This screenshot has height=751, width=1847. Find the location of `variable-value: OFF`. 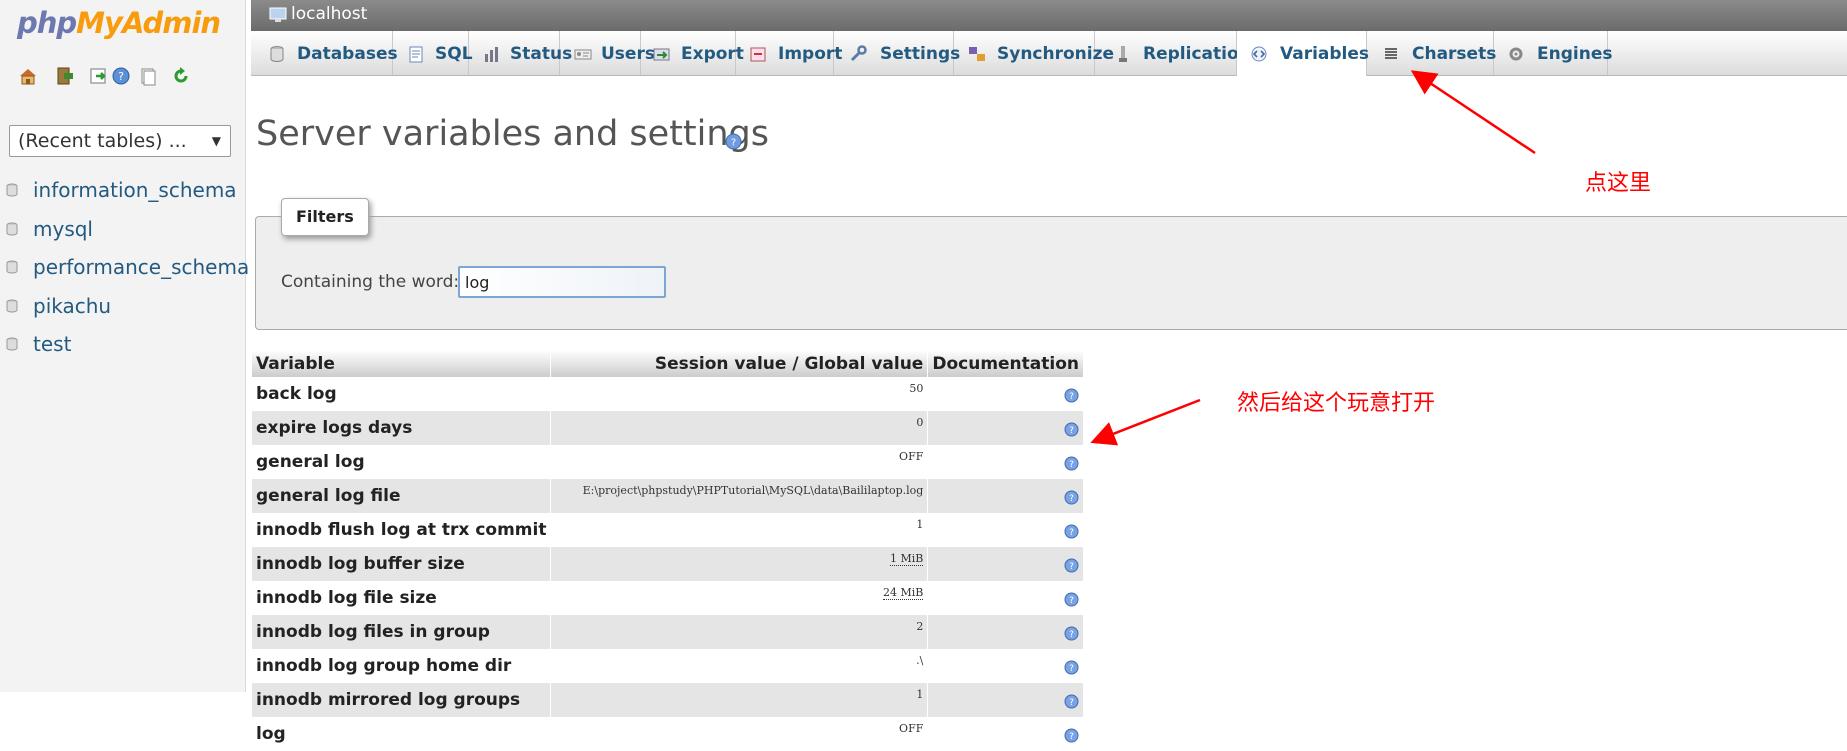

variable-value: OFF is located at coordinates (739, 734).